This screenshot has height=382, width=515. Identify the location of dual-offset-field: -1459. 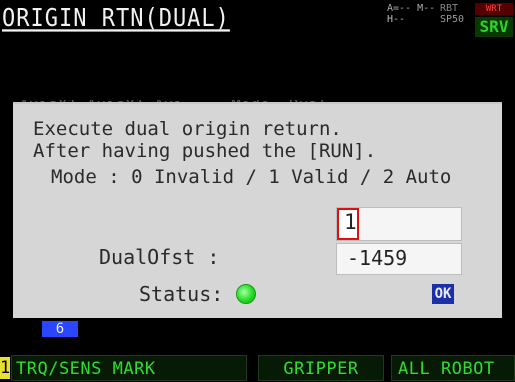
(399, 259).